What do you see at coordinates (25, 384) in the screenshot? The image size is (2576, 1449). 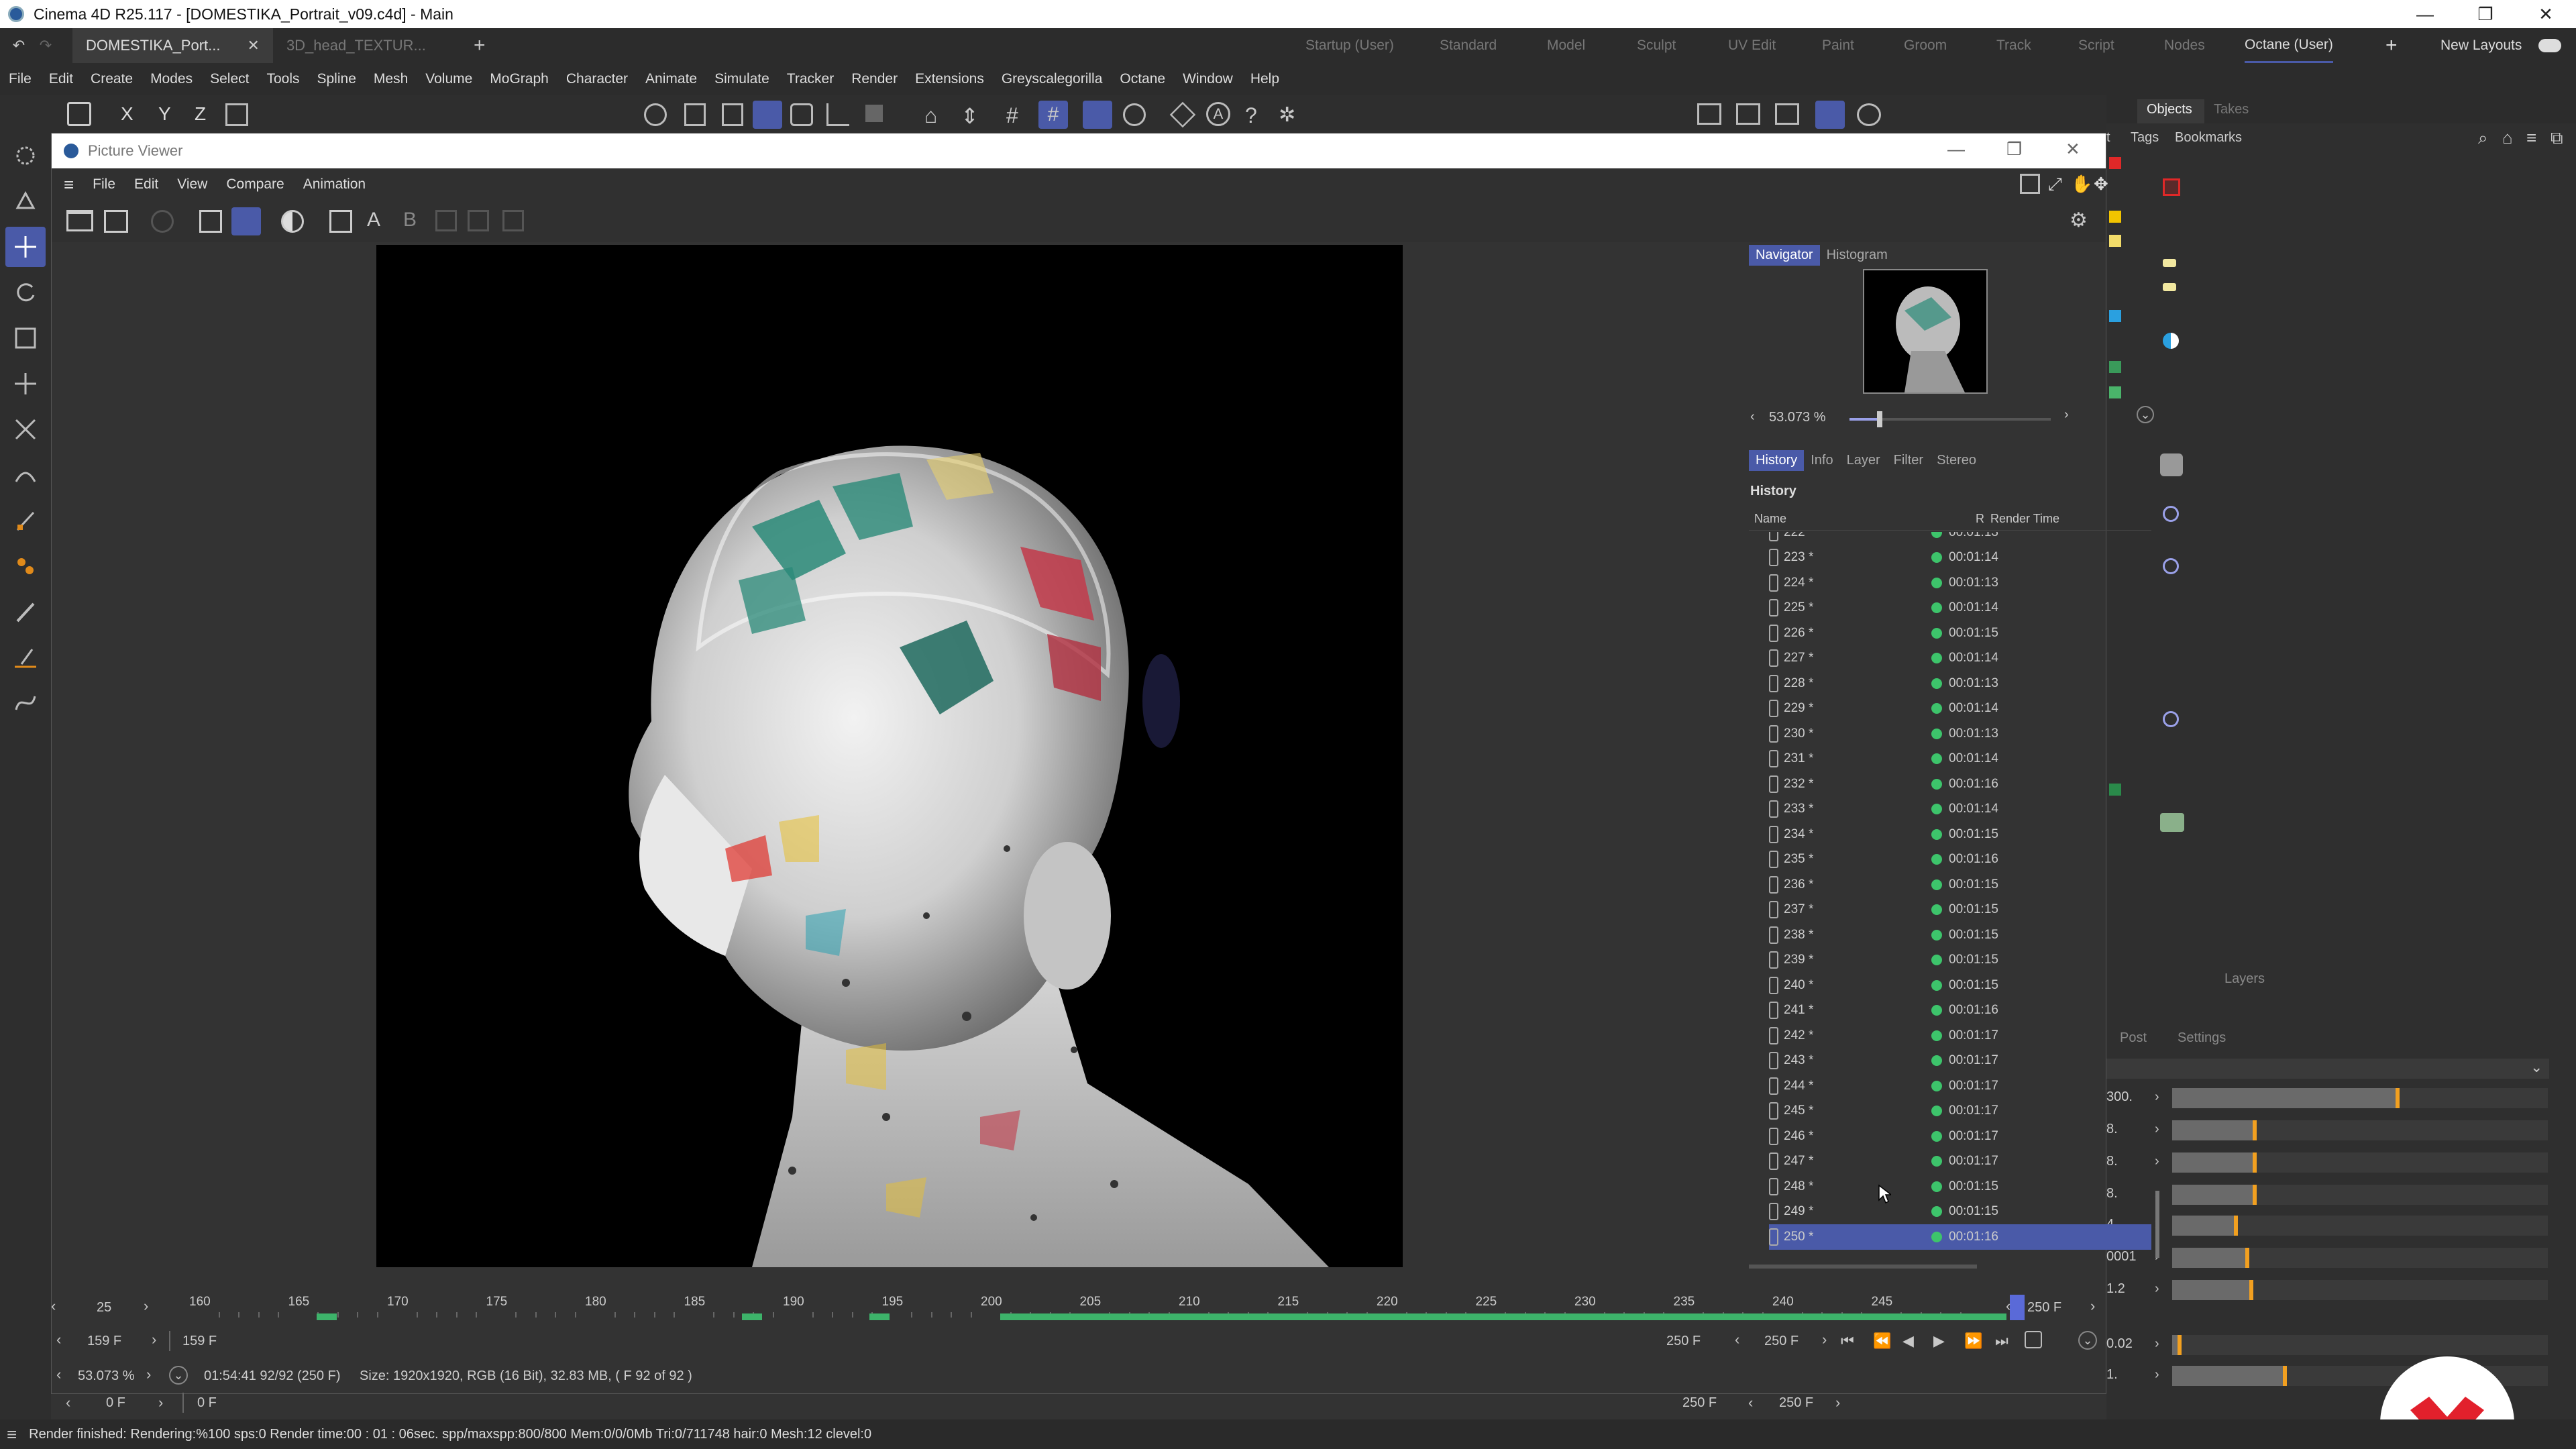 I see `transform-tool-icon` at bounding box center [25, 384].